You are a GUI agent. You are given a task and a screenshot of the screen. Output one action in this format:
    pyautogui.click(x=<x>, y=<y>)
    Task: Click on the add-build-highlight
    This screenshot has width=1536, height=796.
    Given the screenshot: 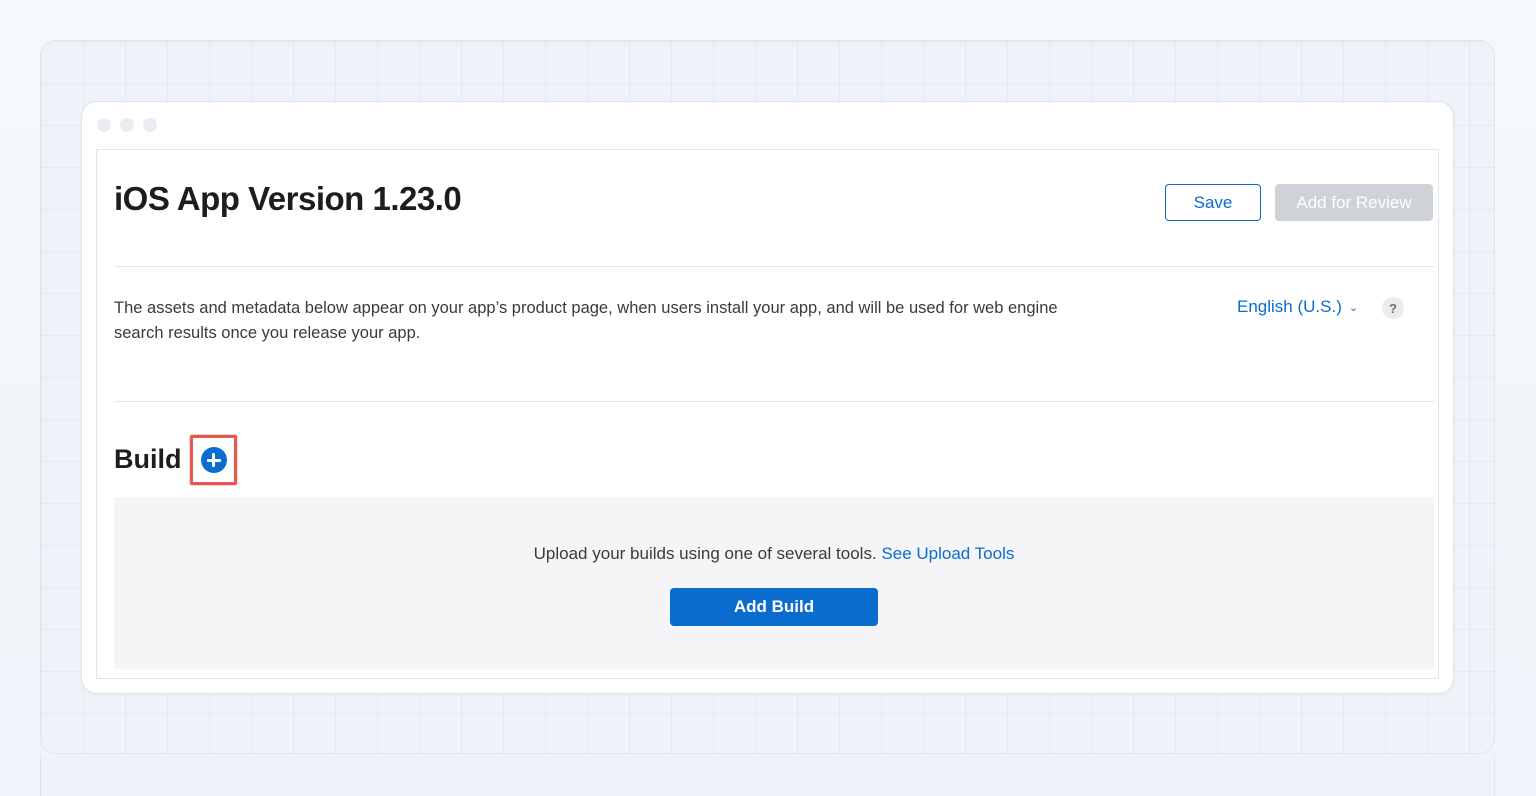 What is the action you would take?
    pyautogui.click(x=213, y=460)
    